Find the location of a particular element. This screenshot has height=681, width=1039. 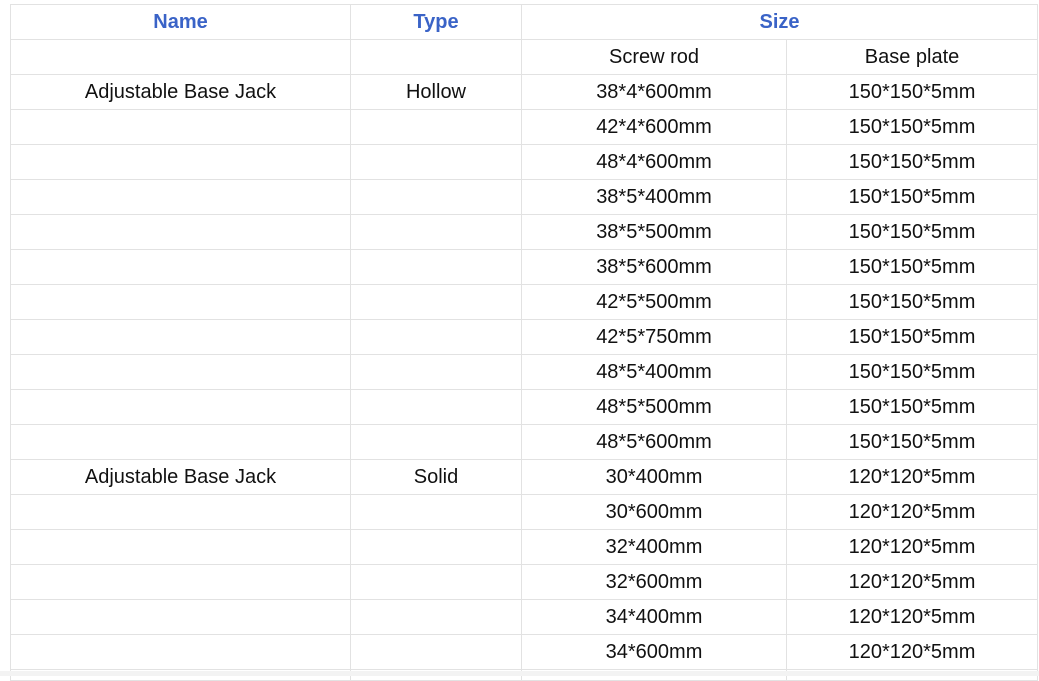

table-header: Name Type Size is located at coordinates (524, 22).